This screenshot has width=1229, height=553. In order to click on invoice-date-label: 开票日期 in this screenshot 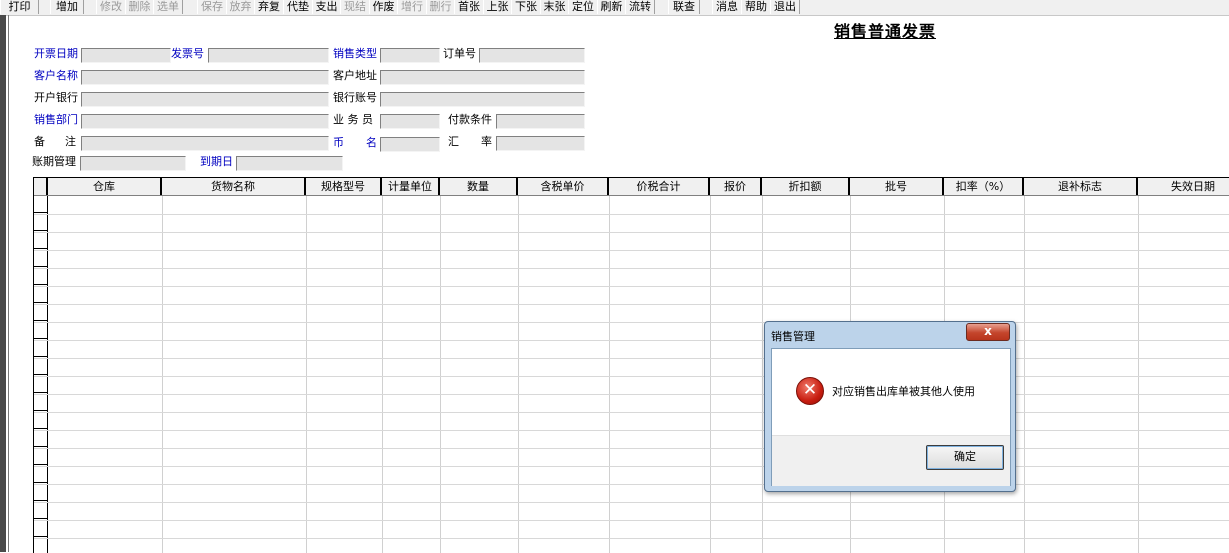, I will do `click(56, 53)`.